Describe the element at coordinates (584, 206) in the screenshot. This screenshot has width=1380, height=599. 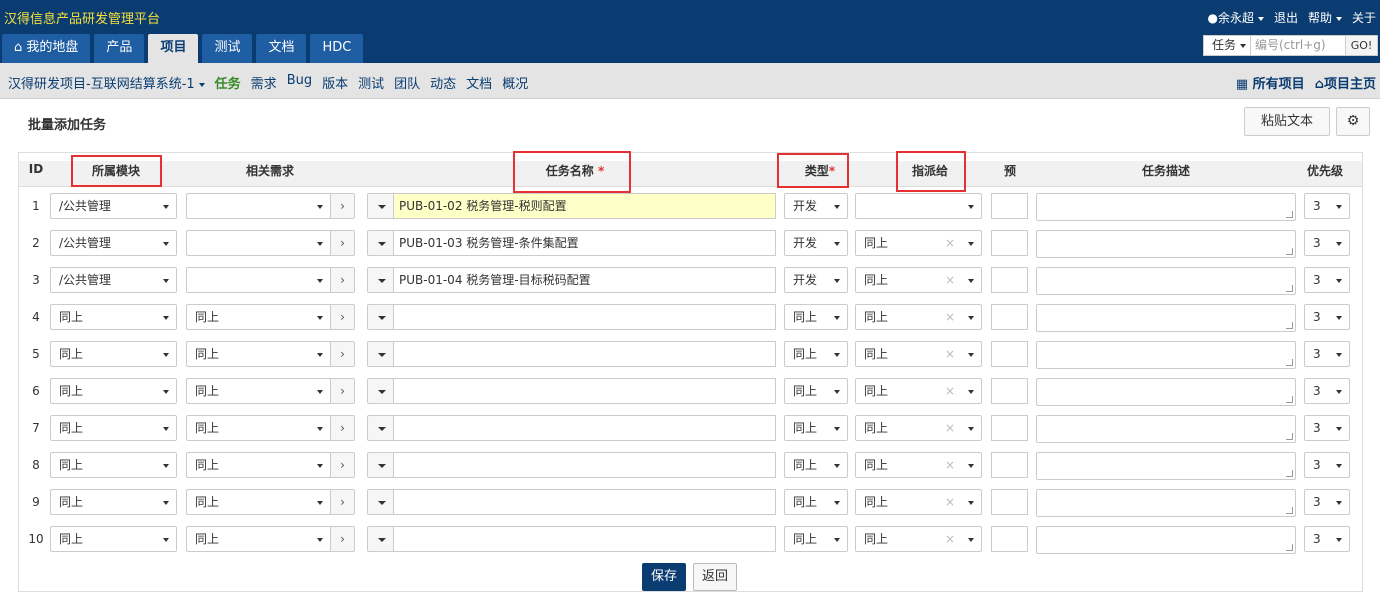
I see `task-name-input: PUB-01-02 税务管理-税则配置` at that location.